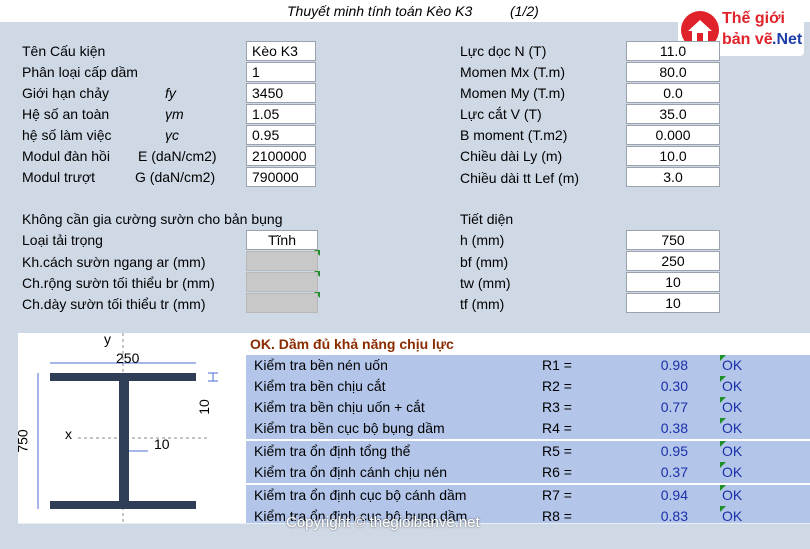  Describe the element at coordinates (673, 72) in the screenshot. I see `moment-mx-input: 80.0` at that location.